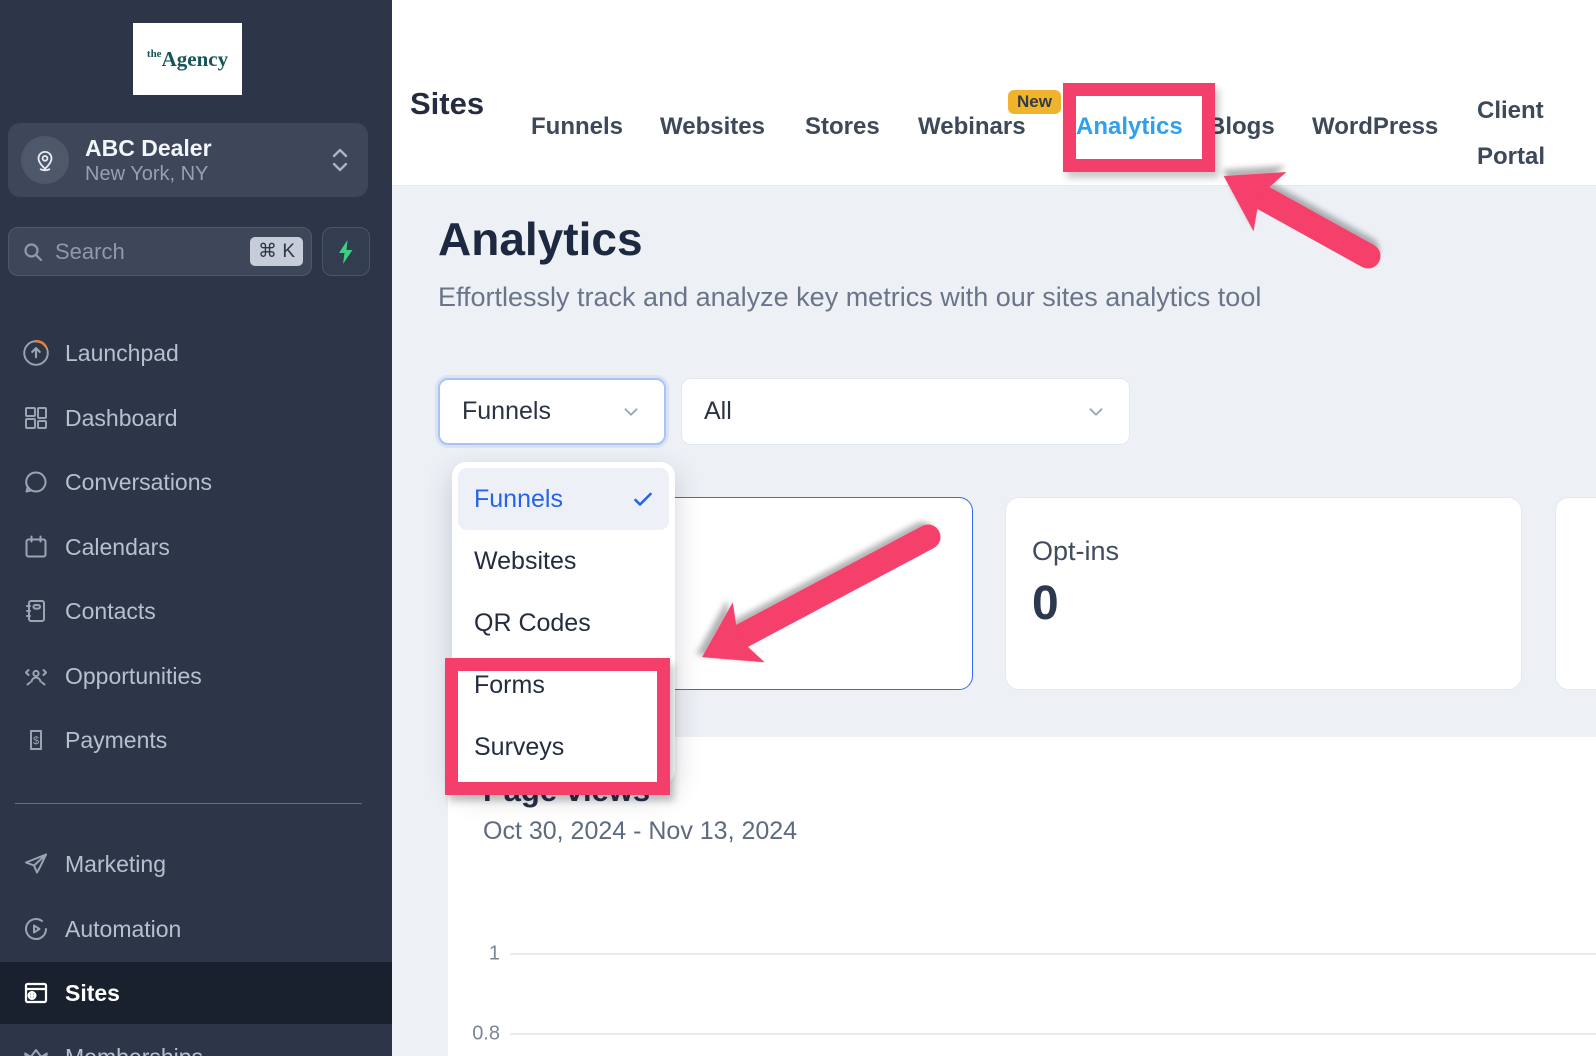 The image size is (1596, 1056). What do you see at coordinates (532, 622) in the screenshot?
I see `menu-item-label: QR Codes` at bounding box center [532, 622].